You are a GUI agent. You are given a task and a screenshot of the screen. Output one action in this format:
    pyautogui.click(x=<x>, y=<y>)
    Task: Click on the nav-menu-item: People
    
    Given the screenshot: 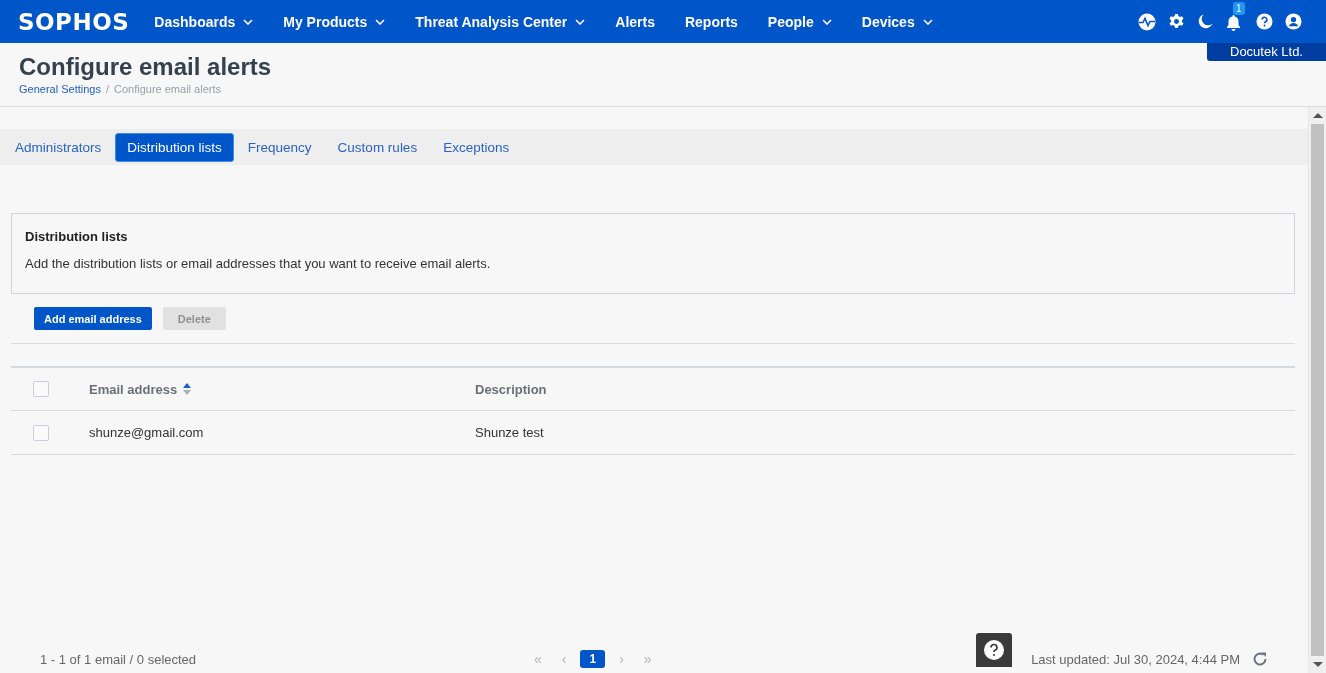 What is the action you would take?
    pyautogui.click(x=799, y=21)
    